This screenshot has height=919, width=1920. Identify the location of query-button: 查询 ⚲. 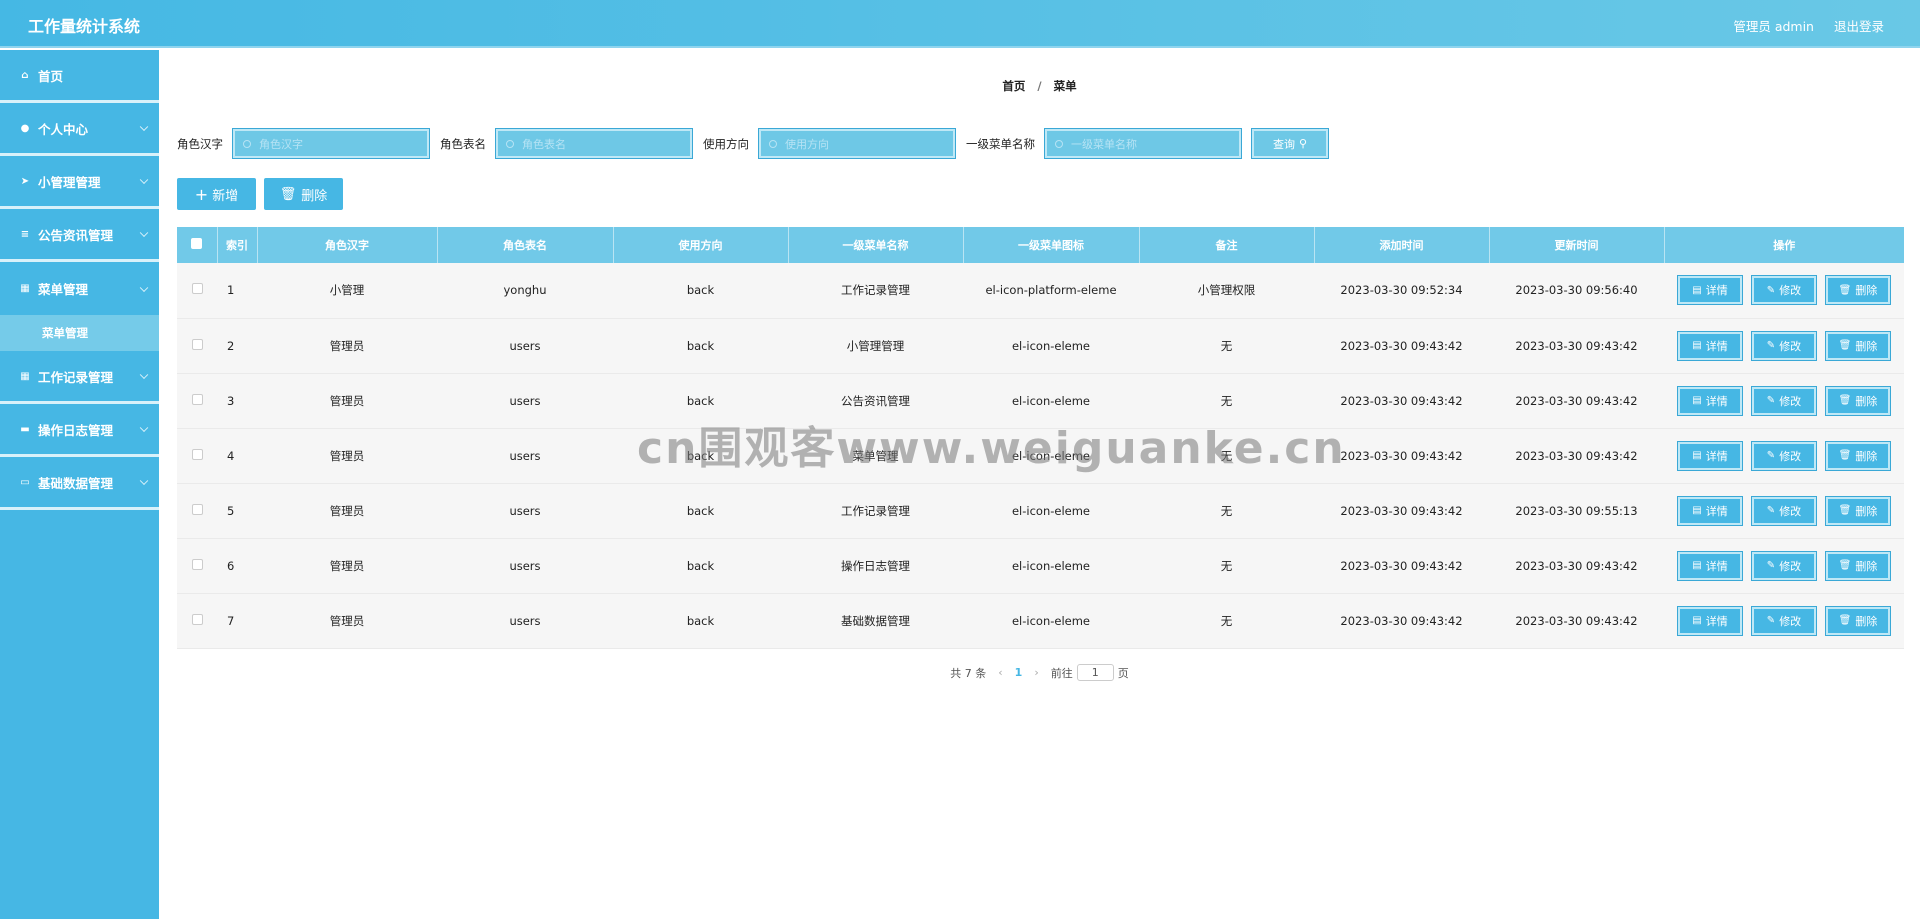
(1290, 143).